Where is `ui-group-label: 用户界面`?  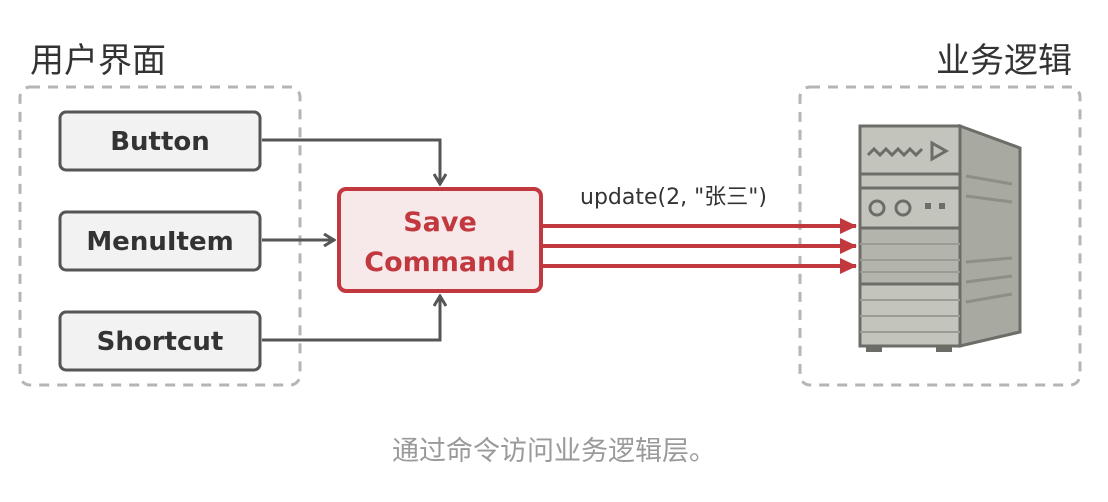
ui-group-label: 用户界面 is located at coordinates (98, 61).